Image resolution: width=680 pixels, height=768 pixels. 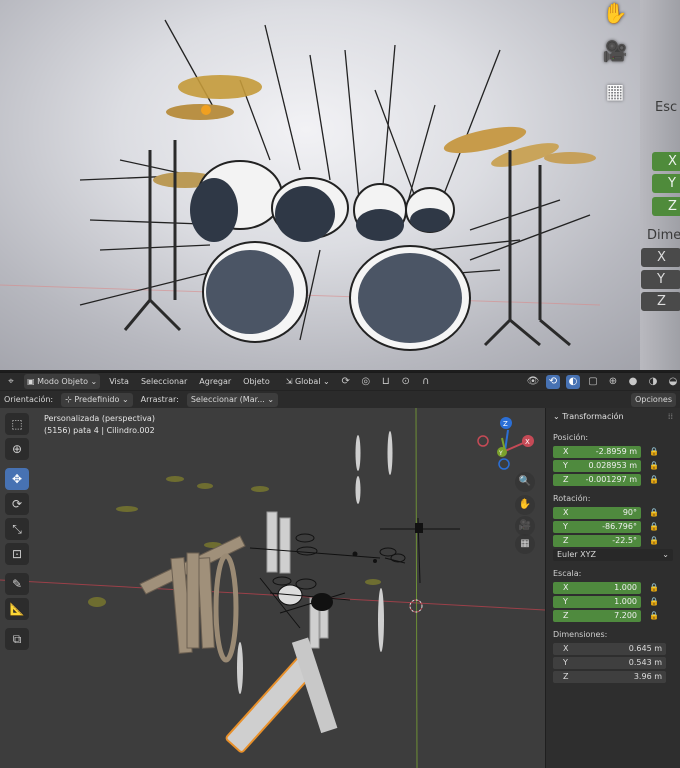 I want to click on field-value: 0.543 m, so click(x=645, y=662).